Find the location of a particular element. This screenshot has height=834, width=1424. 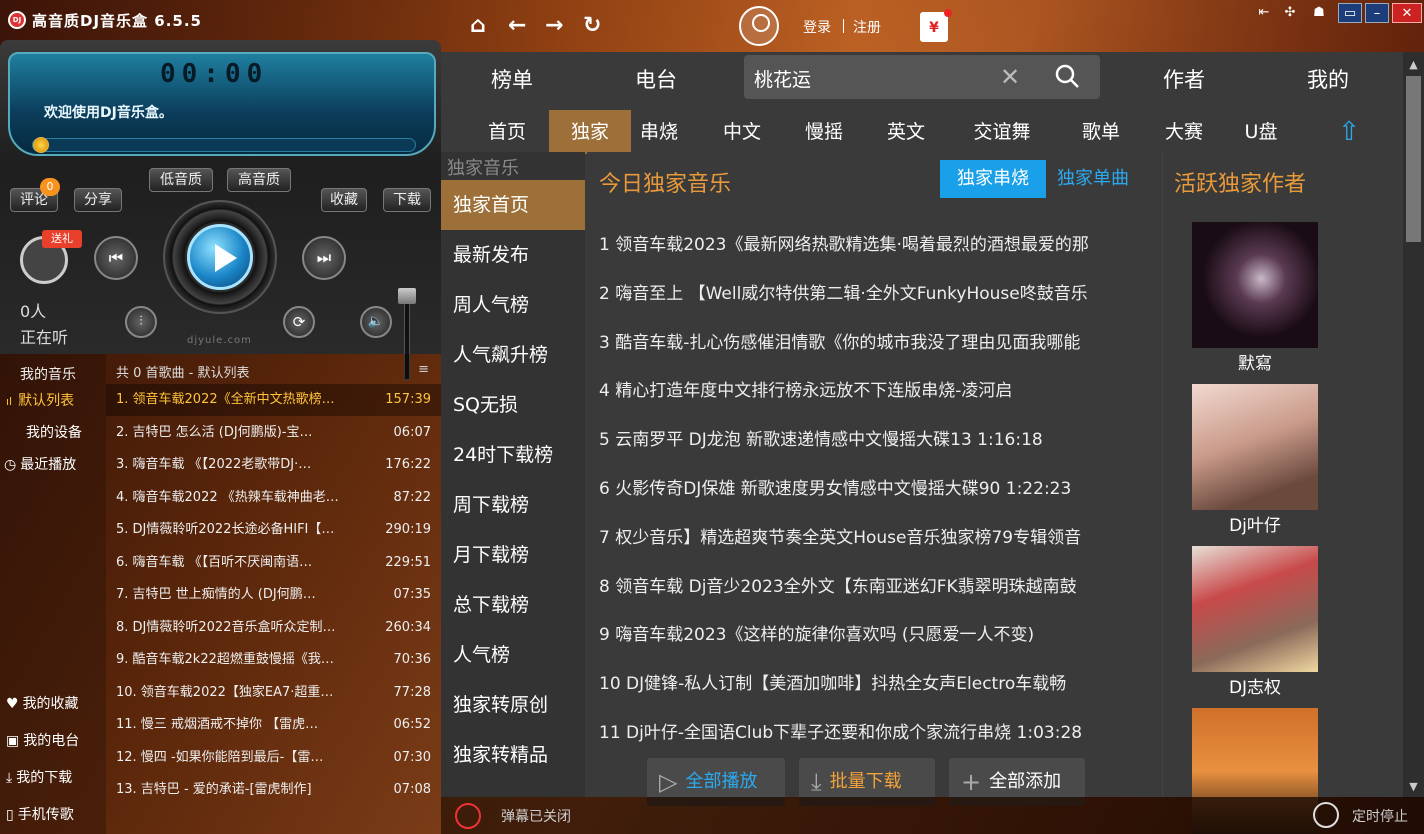

track-item: 10 DJ健锋-私人订制【美酒加咖啡】抖热全女声Electro车载畅 is located at coordinates (873, 681).